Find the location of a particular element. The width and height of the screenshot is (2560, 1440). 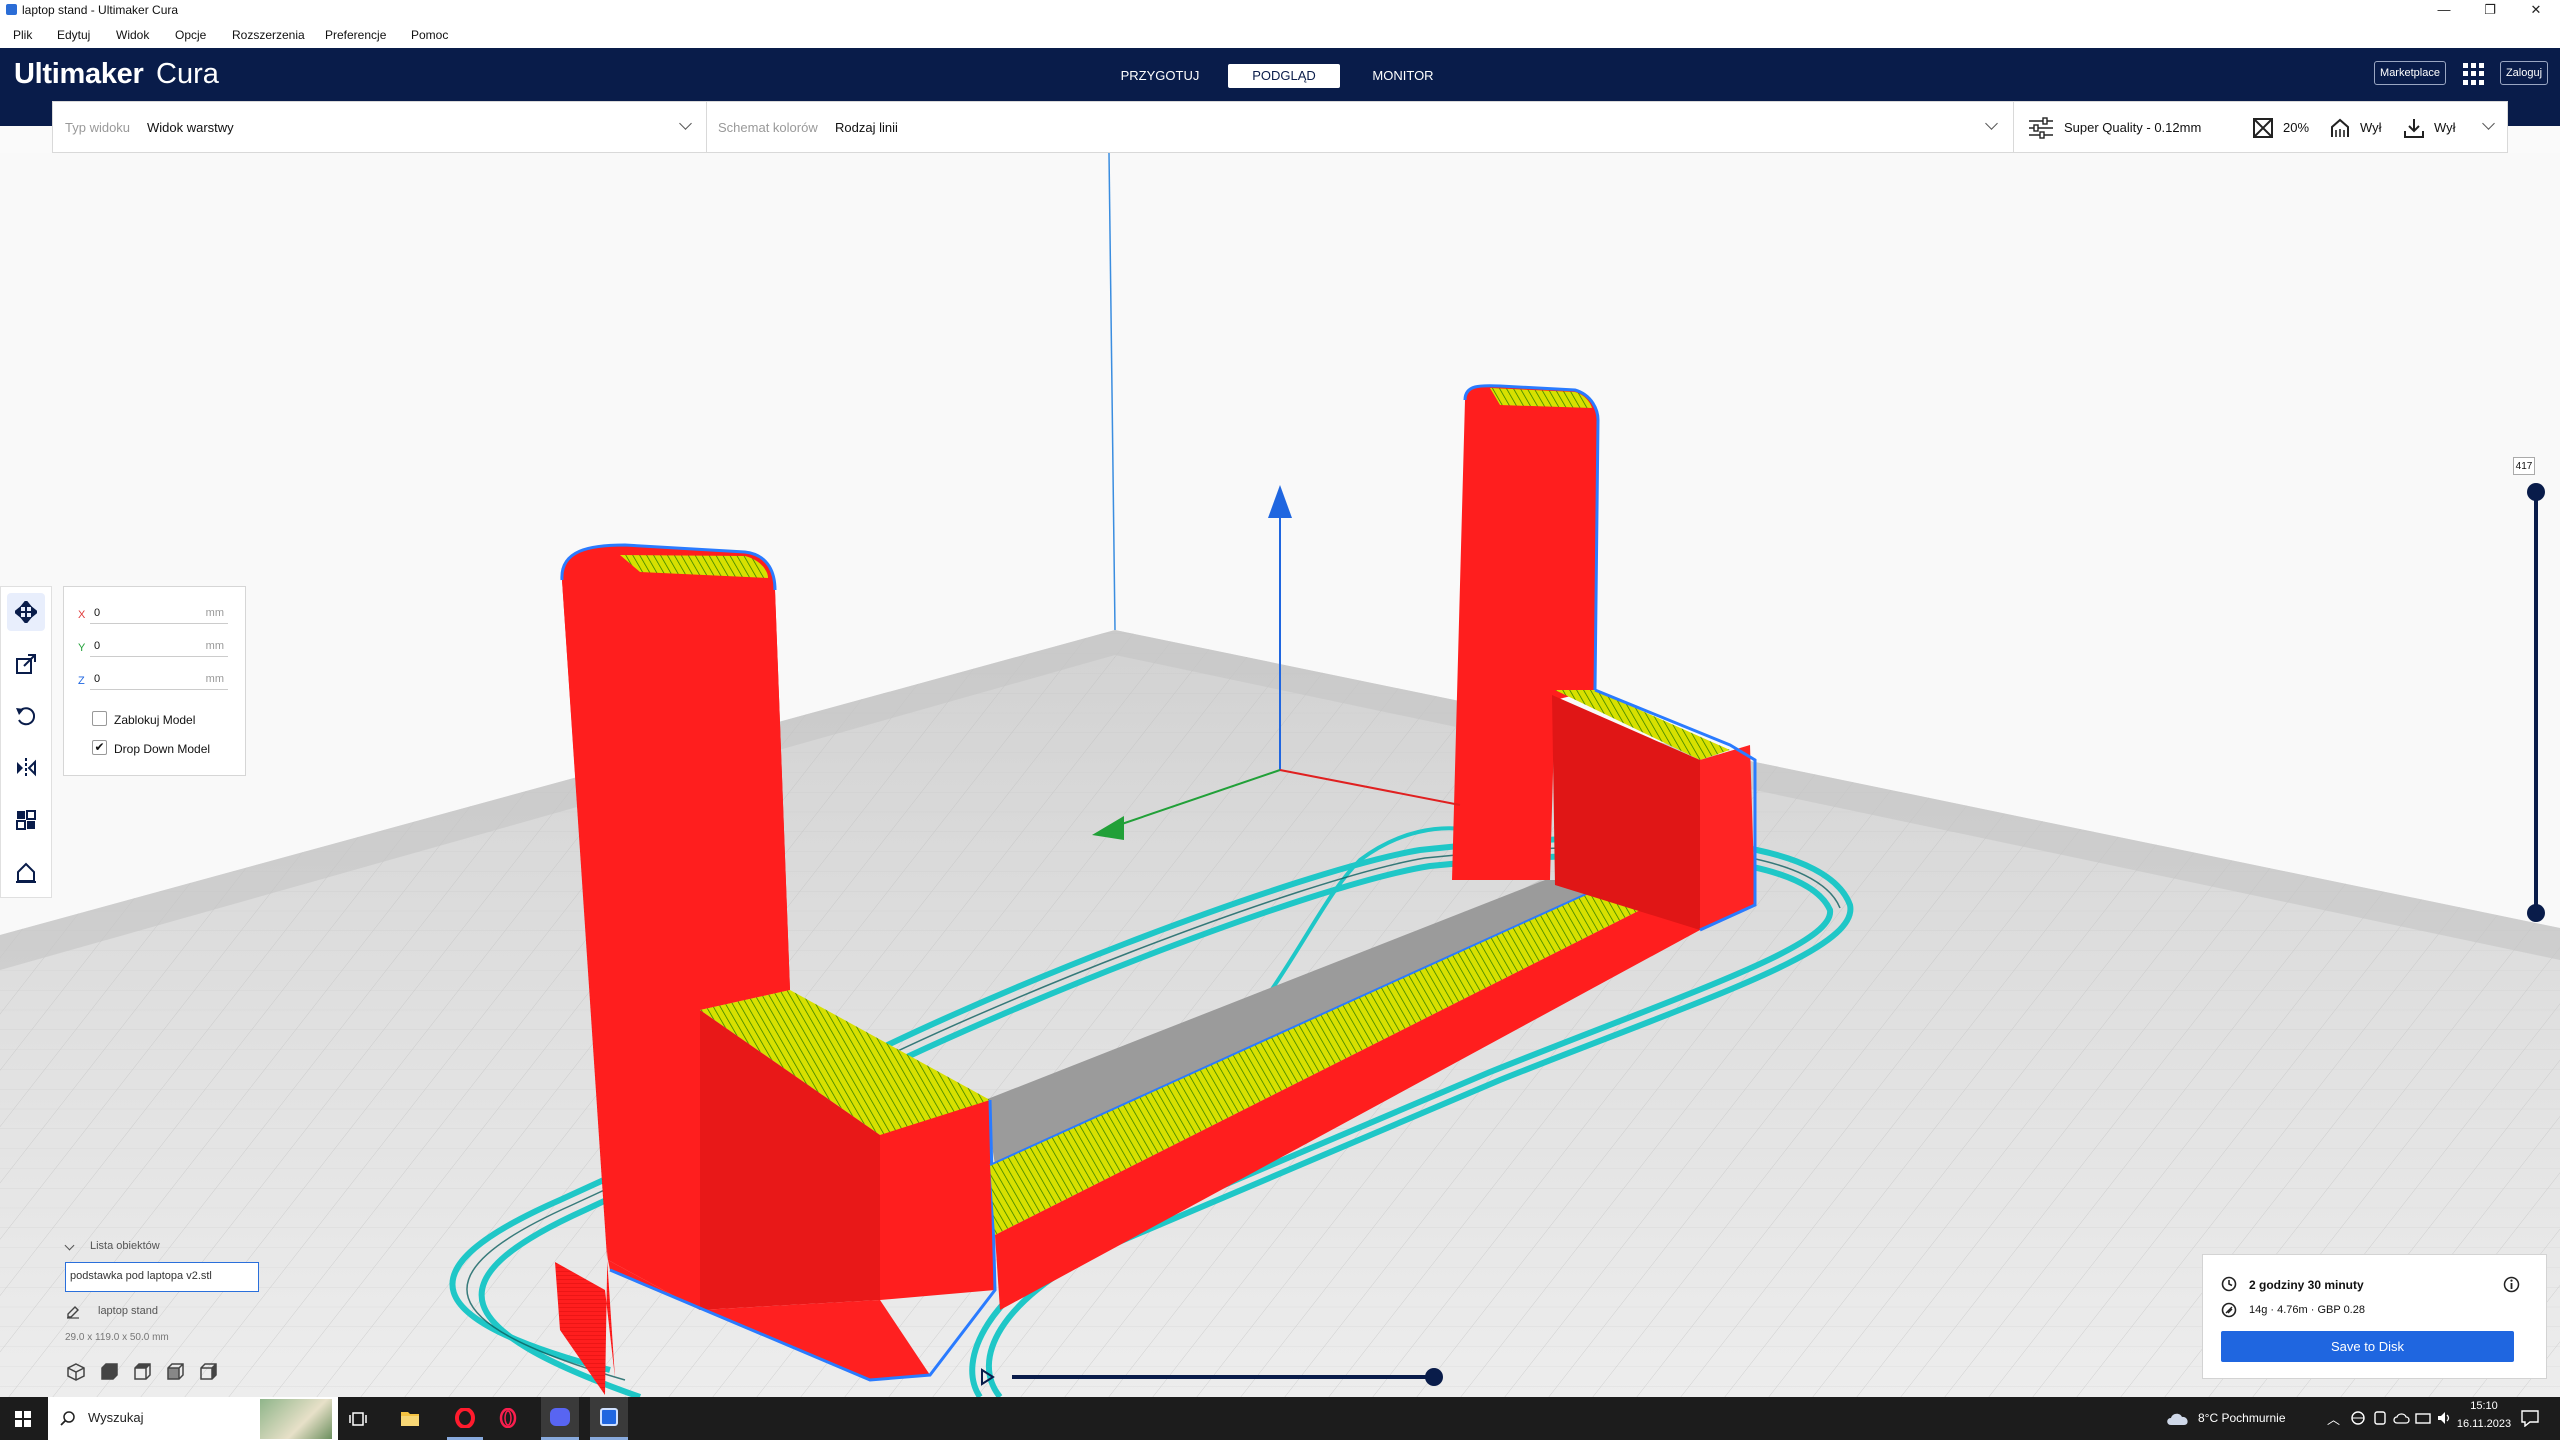

support-blocker-button is located at coordinates (26, 872).